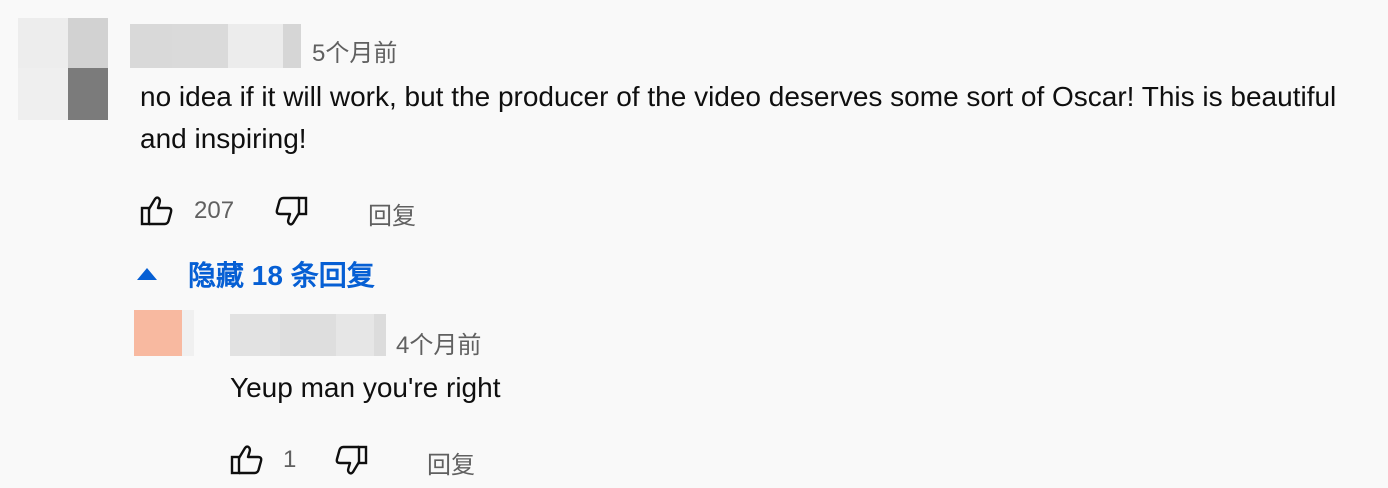 Image resolution: width=1388 pixels, height=488 pixels. What do you see at coordinates (281, 275) in the screenshot?
I see `hide-replies-label: 隐藏 18 条回复` at bounding box center [281, 275].